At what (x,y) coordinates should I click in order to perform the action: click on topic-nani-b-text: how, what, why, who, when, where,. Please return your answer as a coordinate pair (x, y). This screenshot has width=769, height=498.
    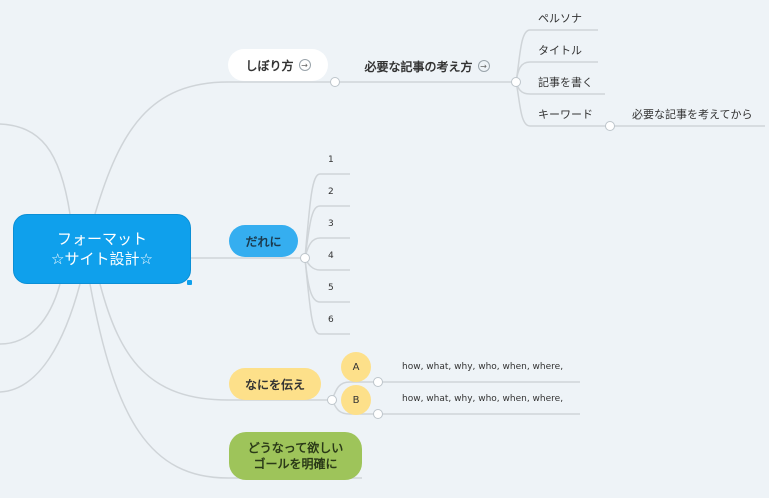
    Looking at the image, I should click on (482, 399).